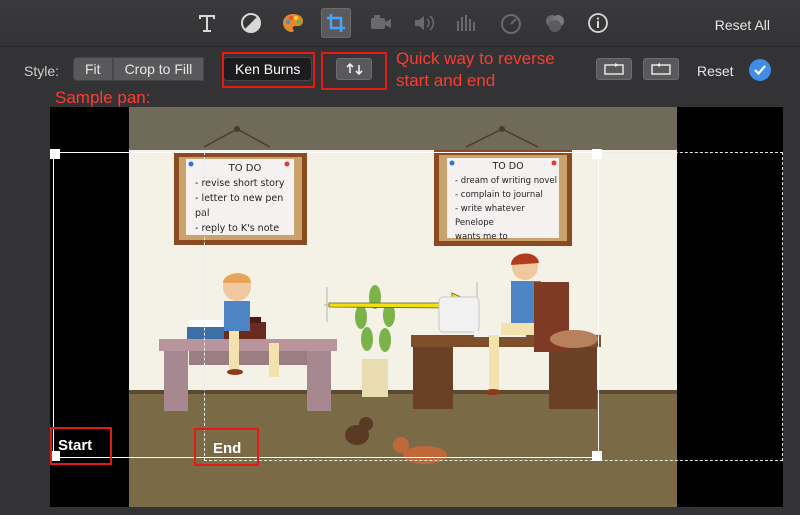 This screenshot has height=515, width=800. I want to click on crop-icon, so click(336, 23).